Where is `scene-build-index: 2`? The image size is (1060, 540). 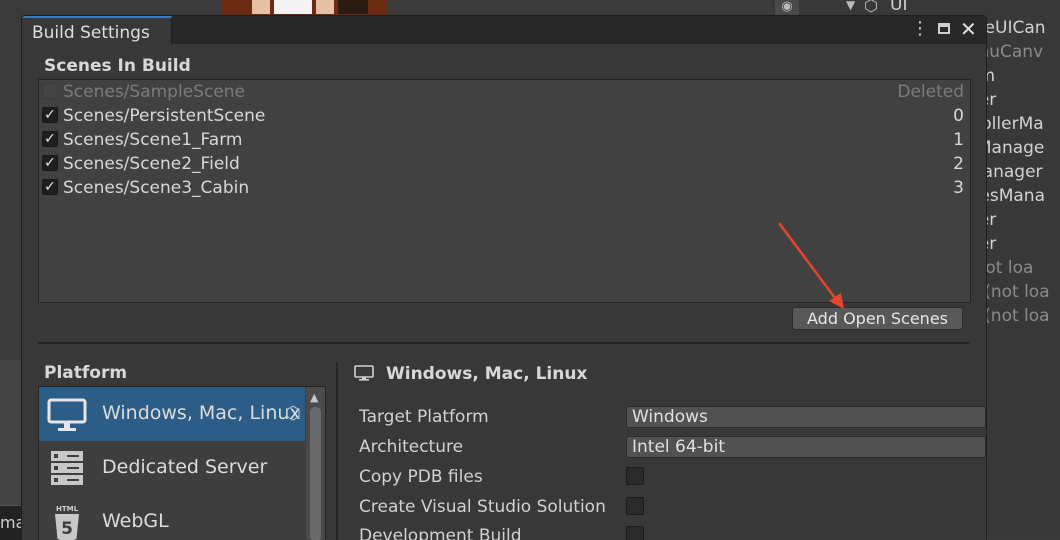
scene-build-index: 2 is located at coordinates (958, 164).